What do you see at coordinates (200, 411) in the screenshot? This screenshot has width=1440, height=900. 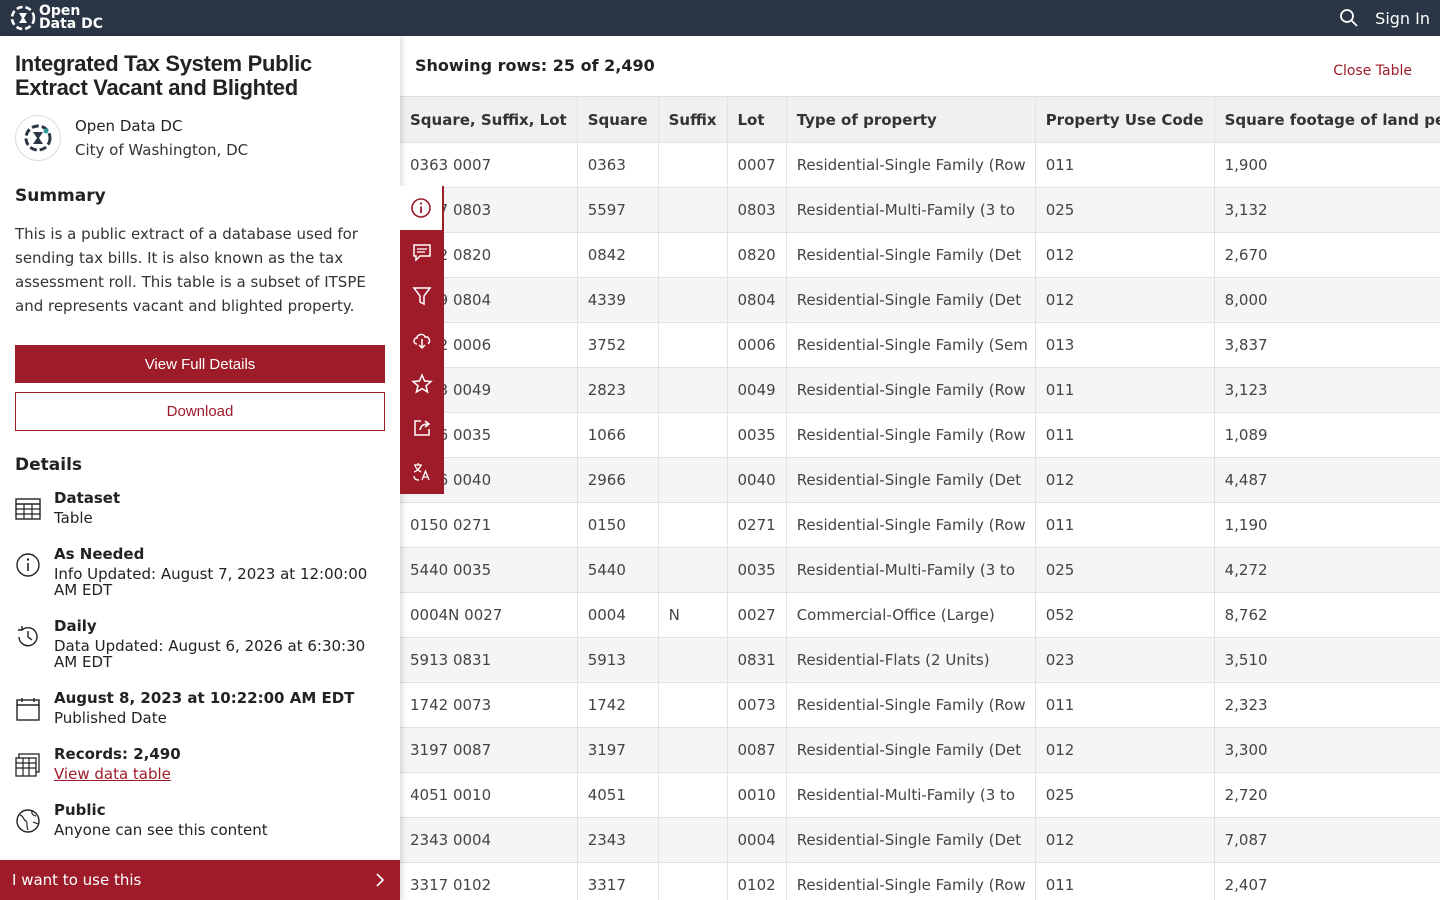 I see `download-button: Download` at bounding box center [200, 411].